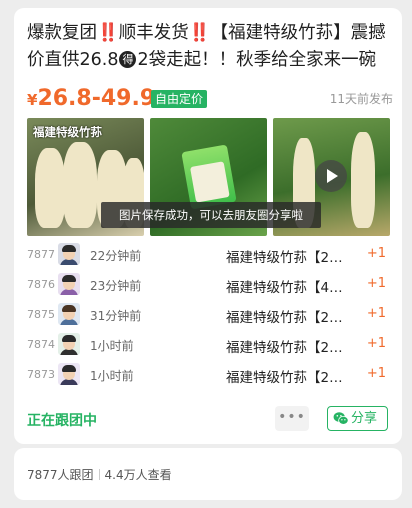 This screenshot has height=508, width=412. I want to click on order-time: 23分钟前, so click(116, 286).